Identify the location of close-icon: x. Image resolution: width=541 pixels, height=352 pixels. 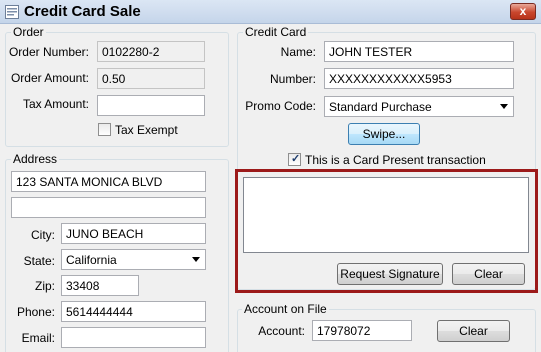
(523, 11).